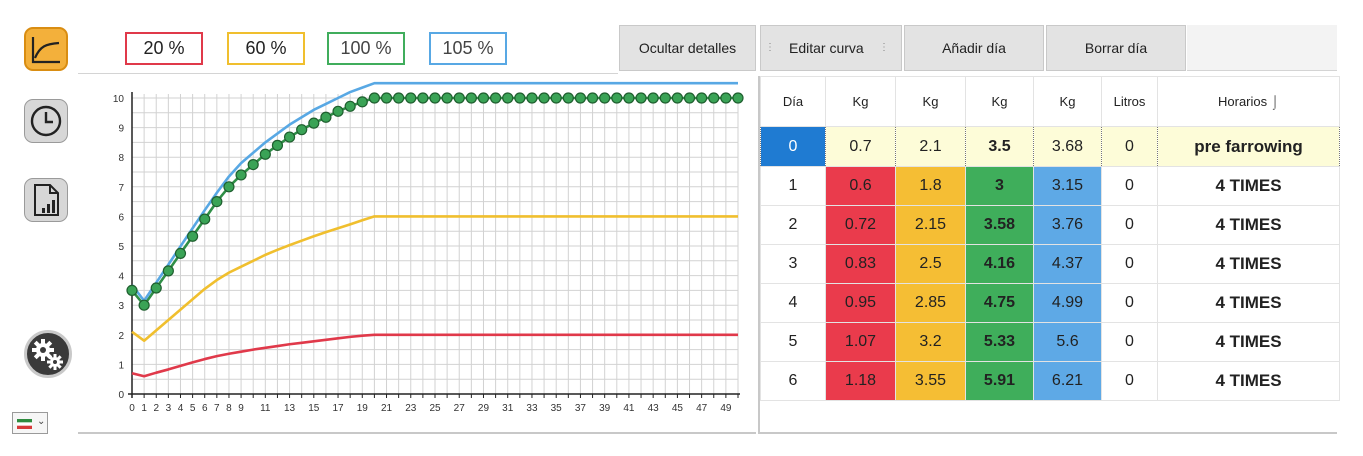 This screenshot has height=456, width=1363. I want to click on cell-kg-100: 3.5, so click(999, 146).